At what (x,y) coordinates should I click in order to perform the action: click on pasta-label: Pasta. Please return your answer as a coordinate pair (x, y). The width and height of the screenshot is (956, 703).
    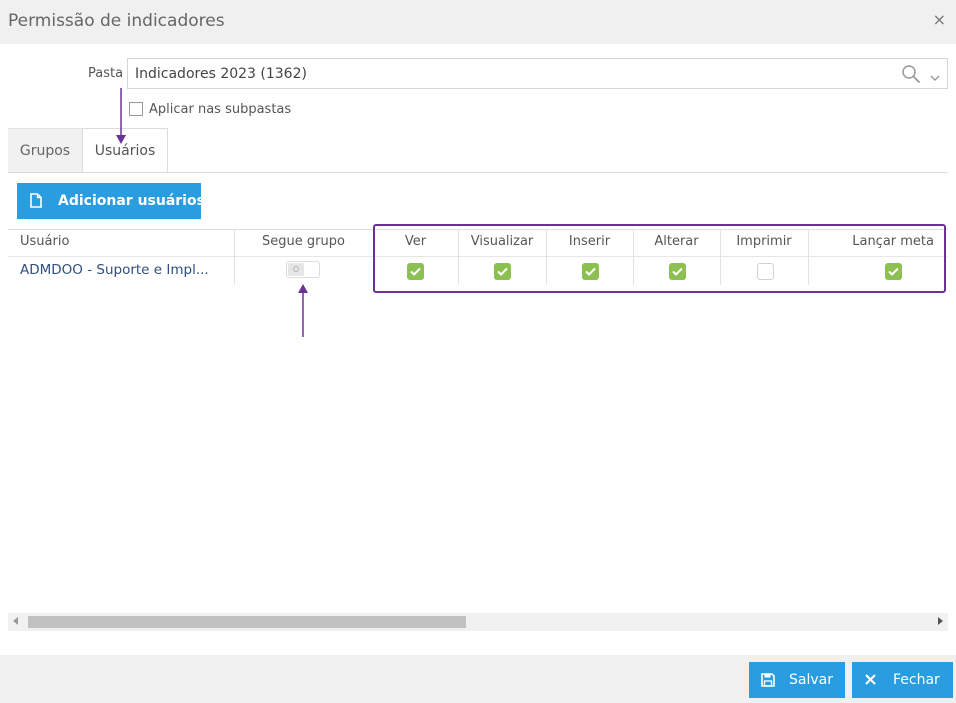
    Looking at the image, I should click on (106, 73).